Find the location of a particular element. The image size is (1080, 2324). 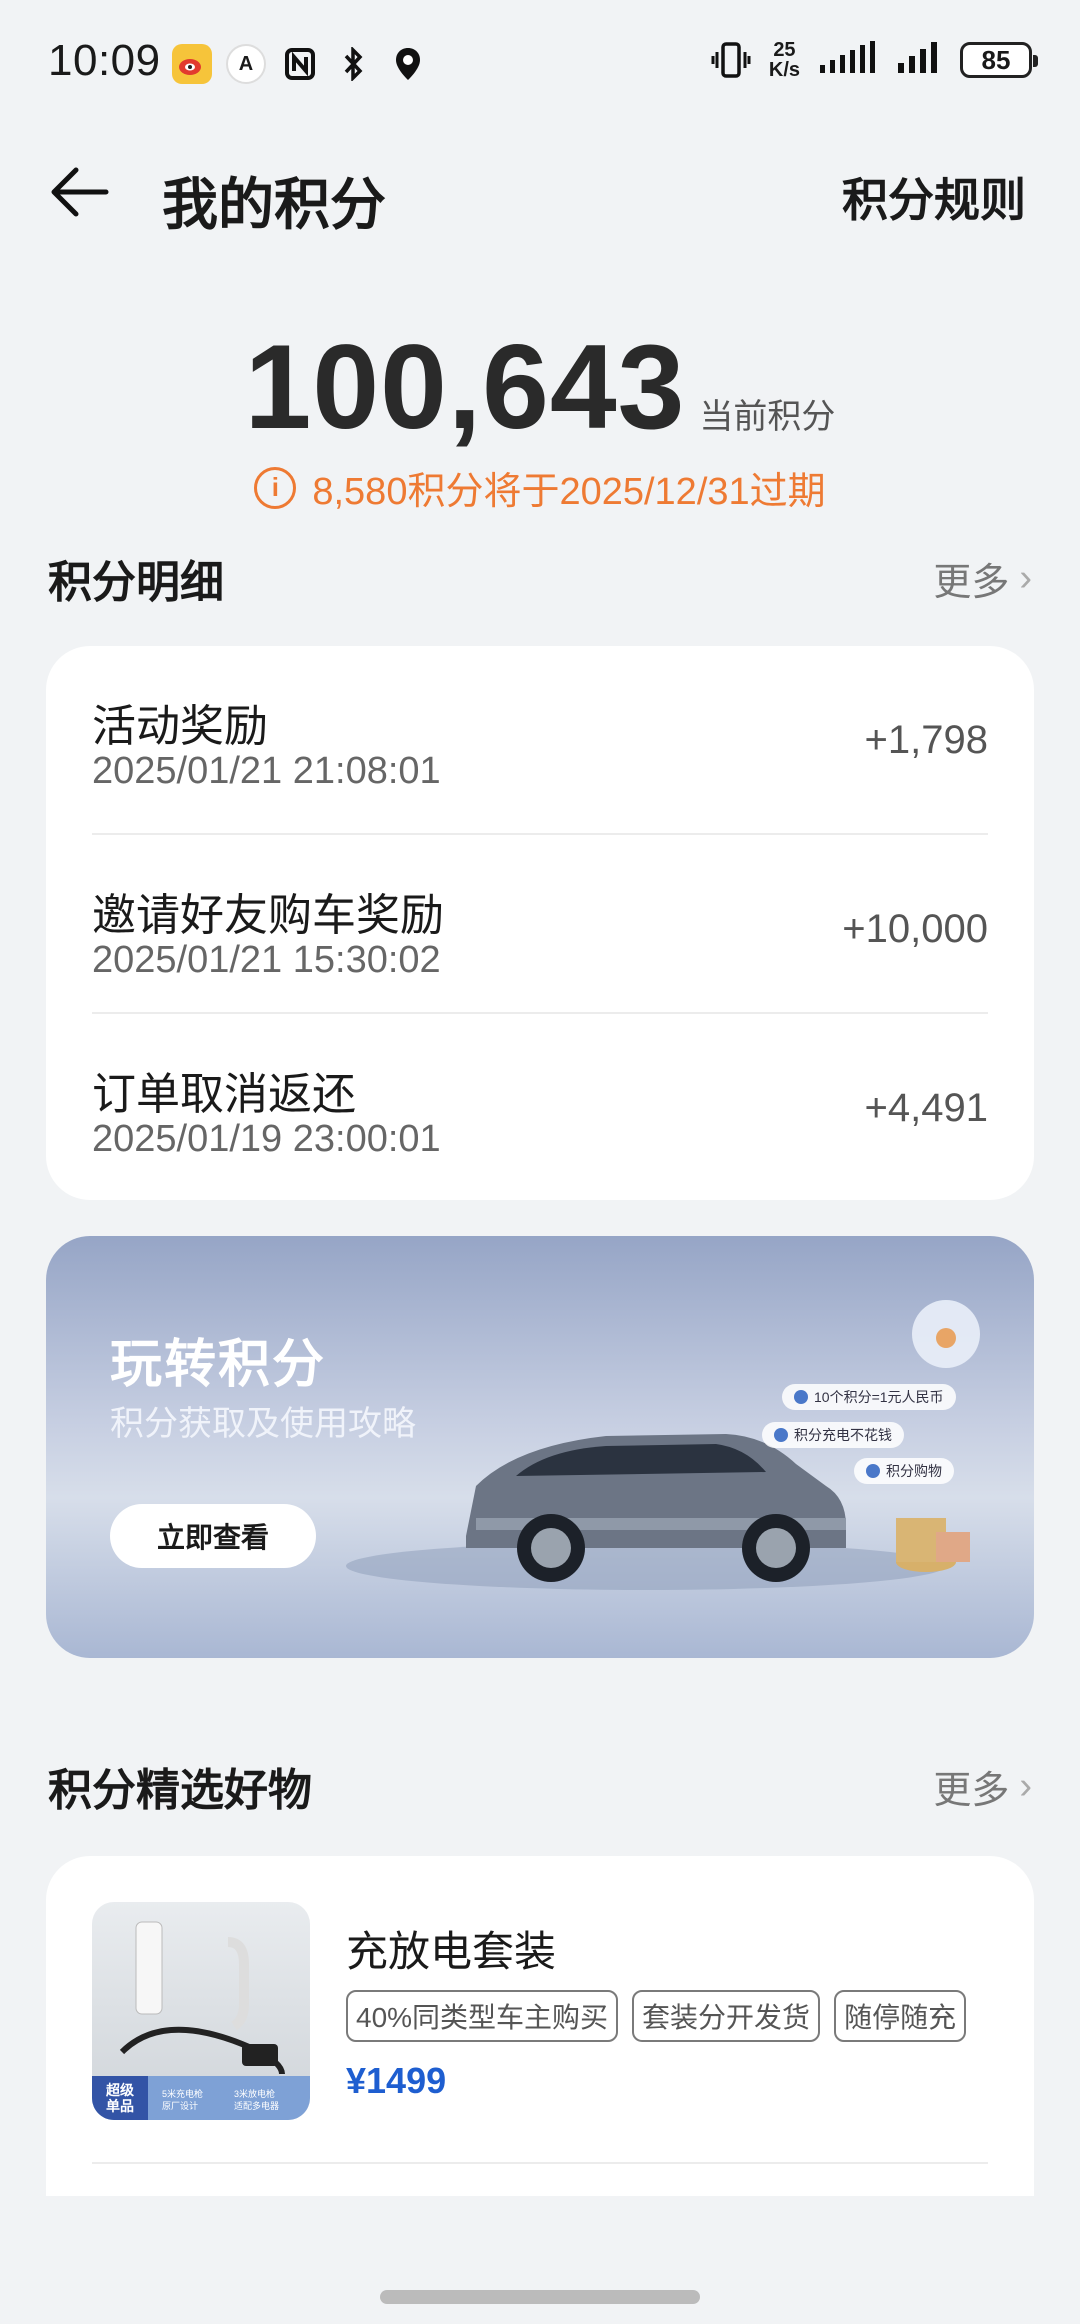

system-icons: 25 K/s 85 is located at coordinates (874, 60).